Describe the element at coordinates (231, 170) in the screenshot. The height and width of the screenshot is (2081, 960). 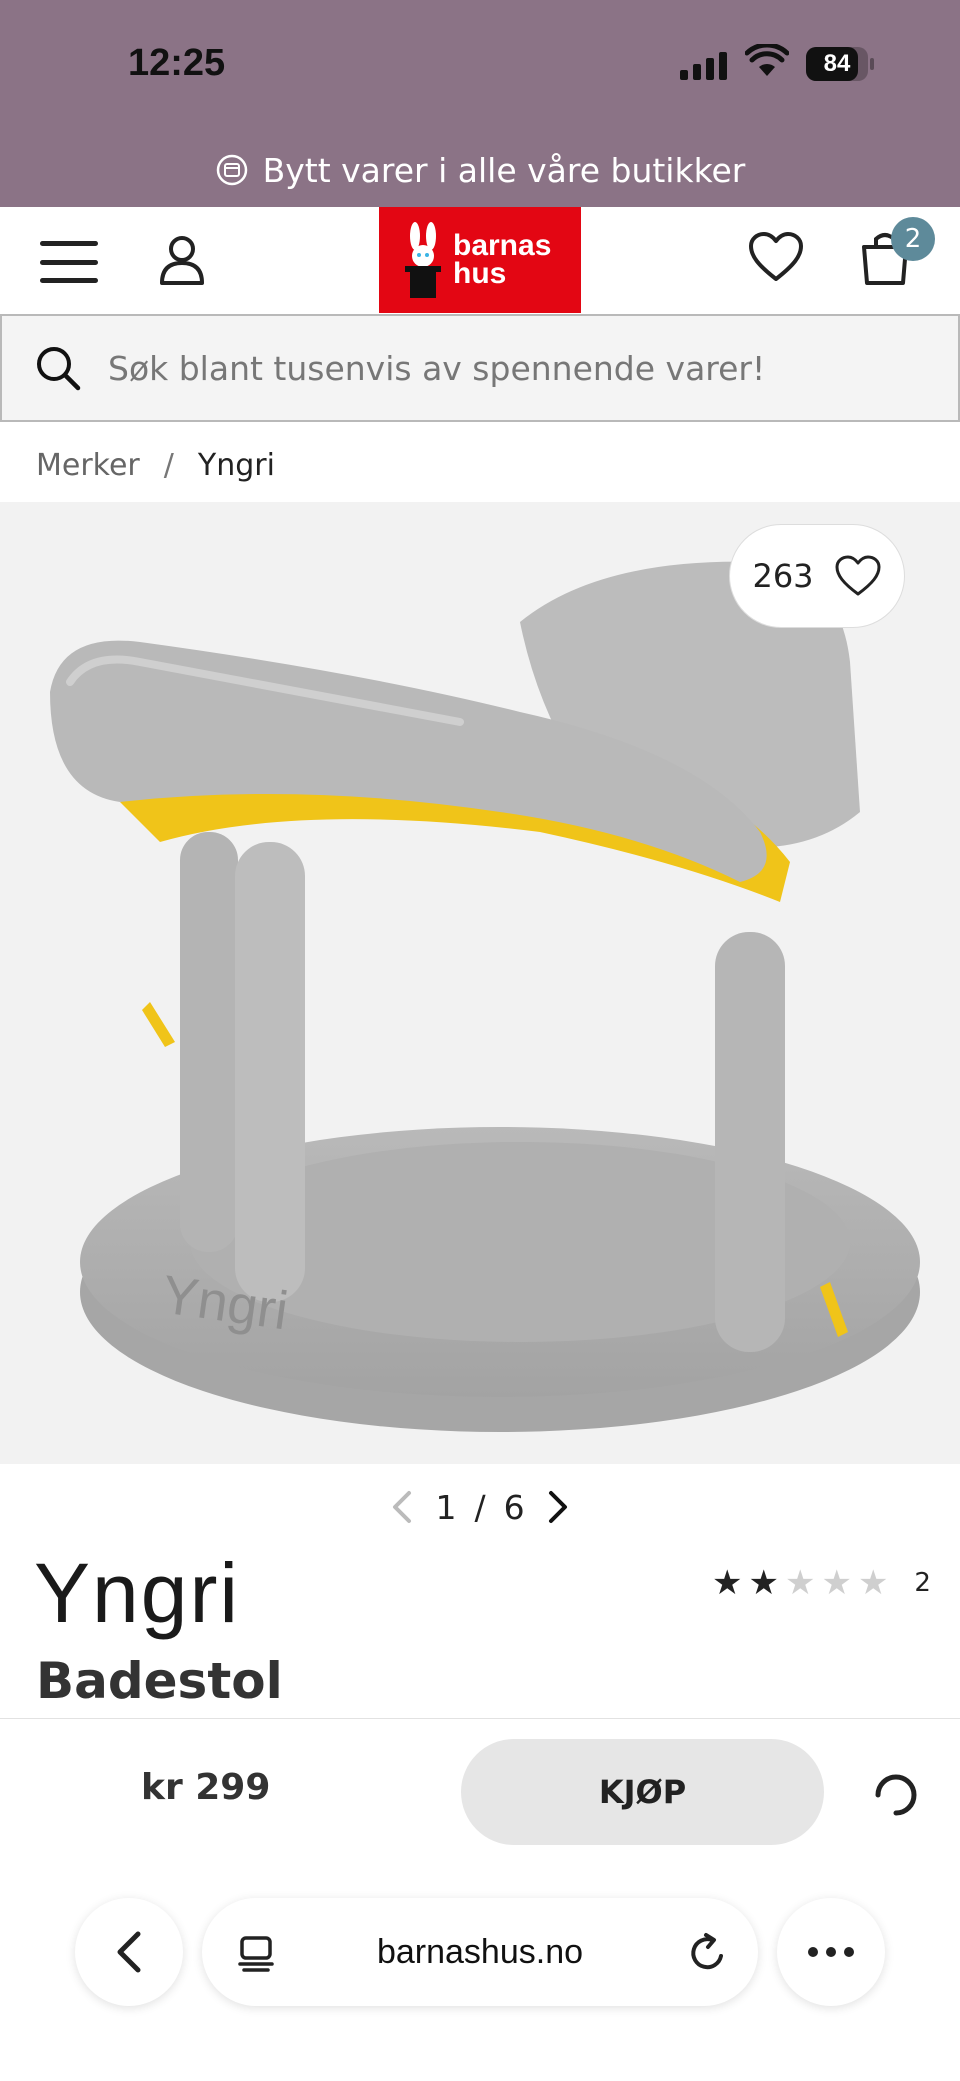
I see `exchange-icon` at that location.